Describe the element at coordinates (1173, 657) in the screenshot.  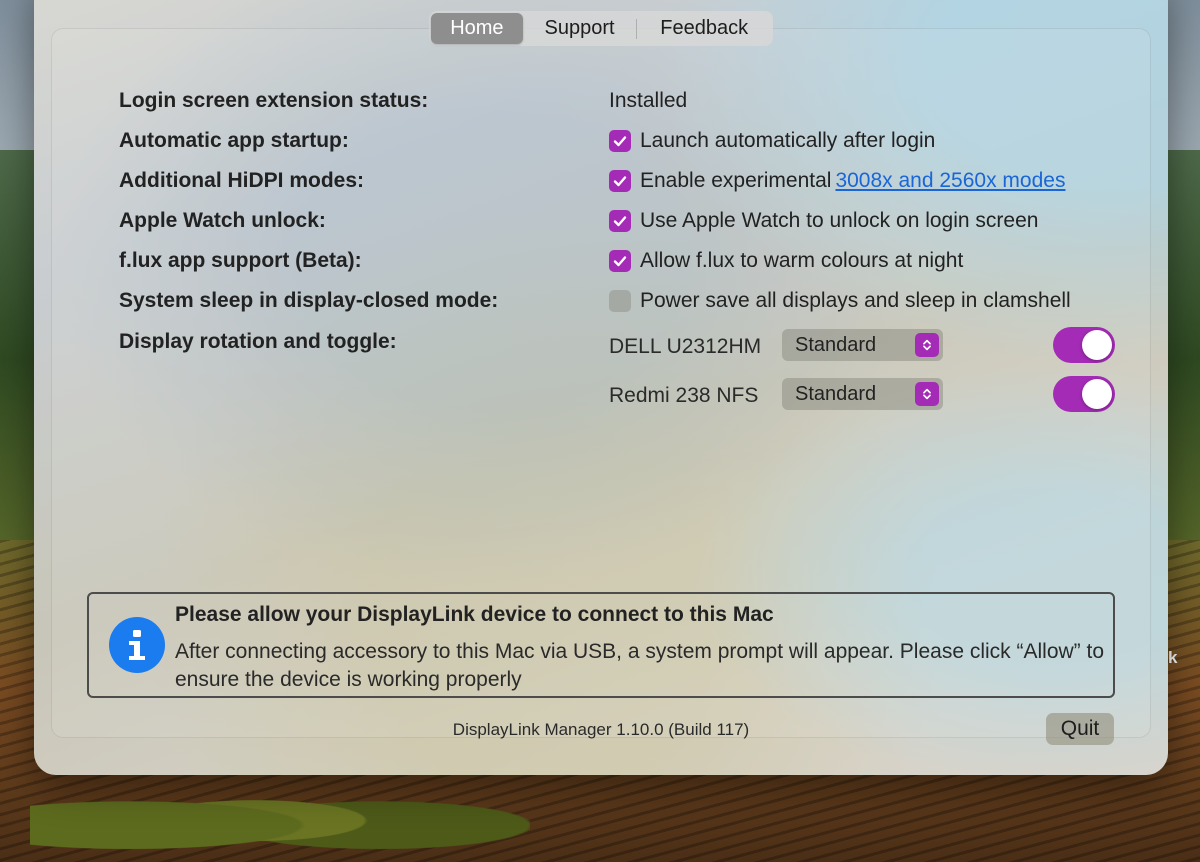
I see `desktop-icon-label-fragment: k` at that location.